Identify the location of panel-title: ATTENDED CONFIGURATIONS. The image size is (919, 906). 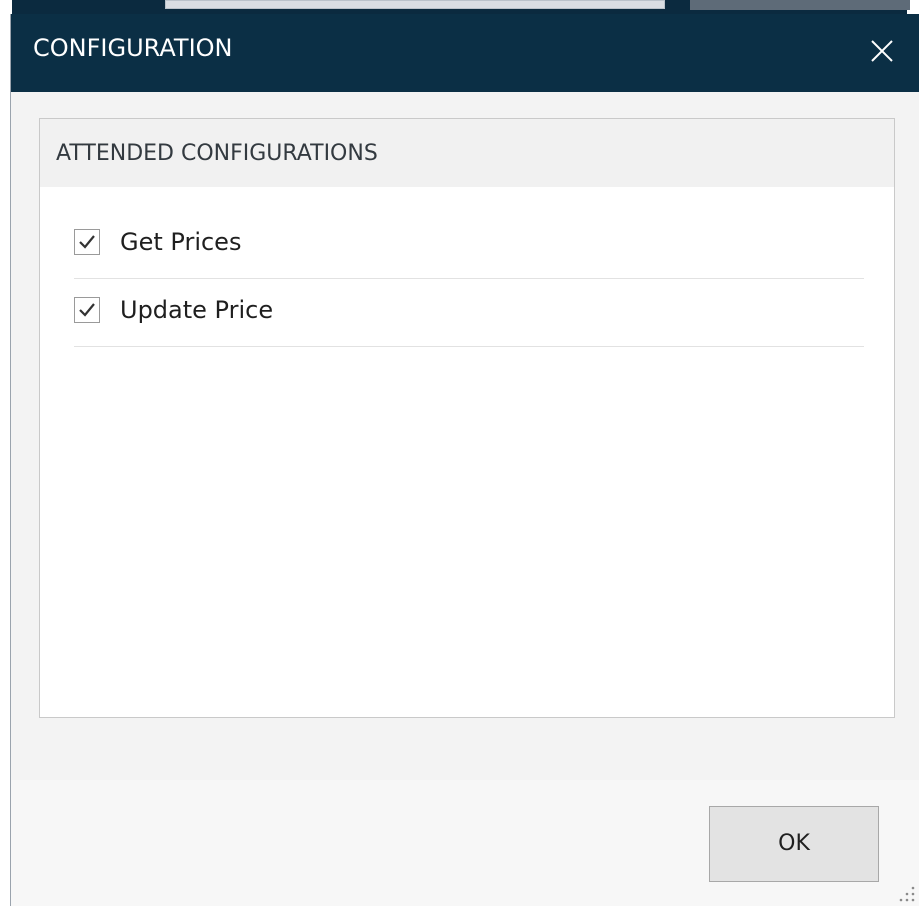
(217, 153).